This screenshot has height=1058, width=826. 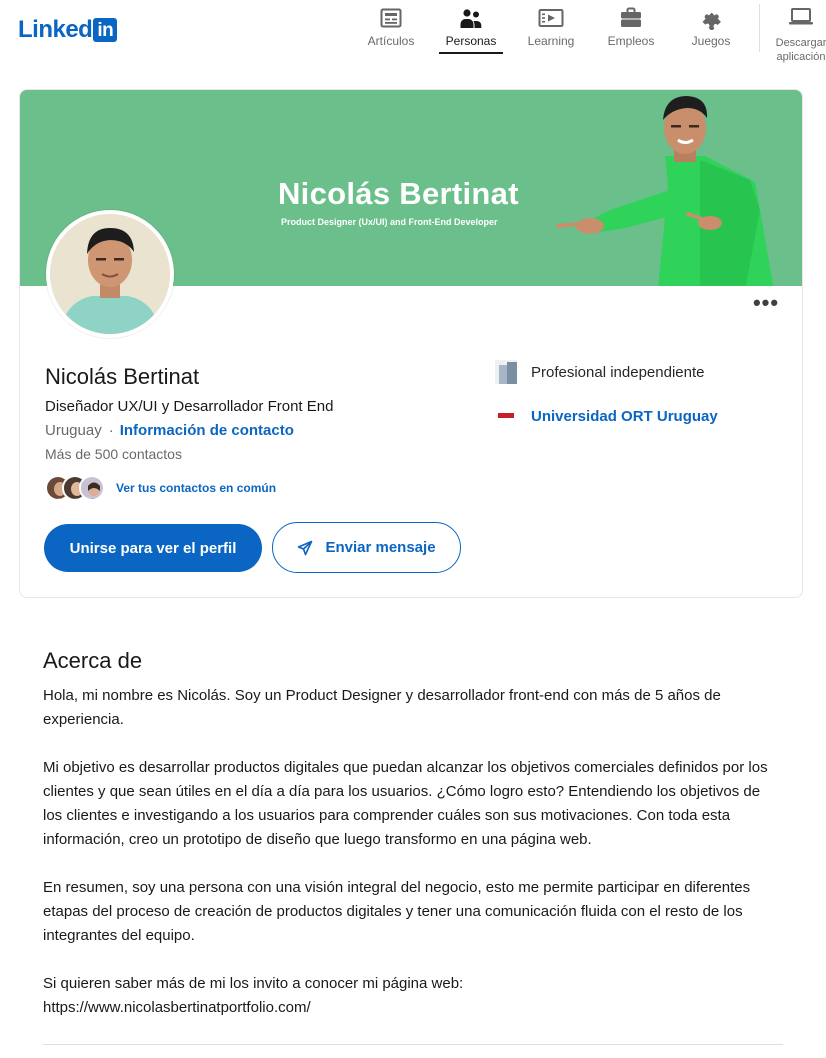 What do you see at coordinates (92, 488) in the screenshot?
I see `mutual-avatar` at bounding box center [92, 488].